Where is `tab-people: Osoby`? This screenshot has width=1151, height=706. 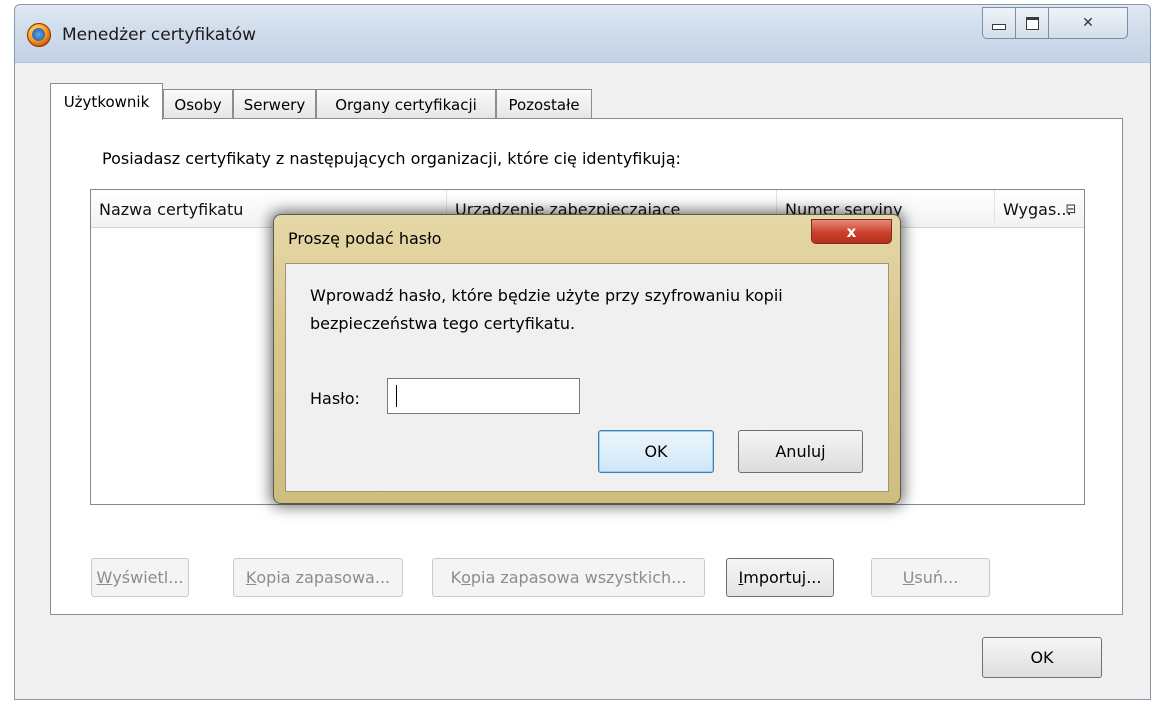
tab-people: Osoby is located at coordinates (198, 104).